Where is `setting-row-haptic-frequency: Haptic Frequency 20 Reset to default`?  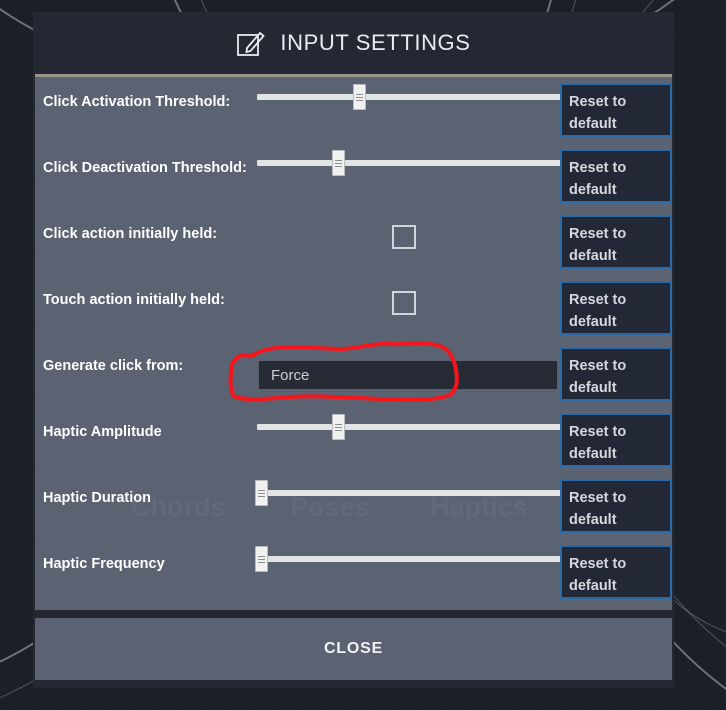 setting-row-haptic-frequency: Haptic Frequency 20 Reset to default is located at coordinates (353, 572).